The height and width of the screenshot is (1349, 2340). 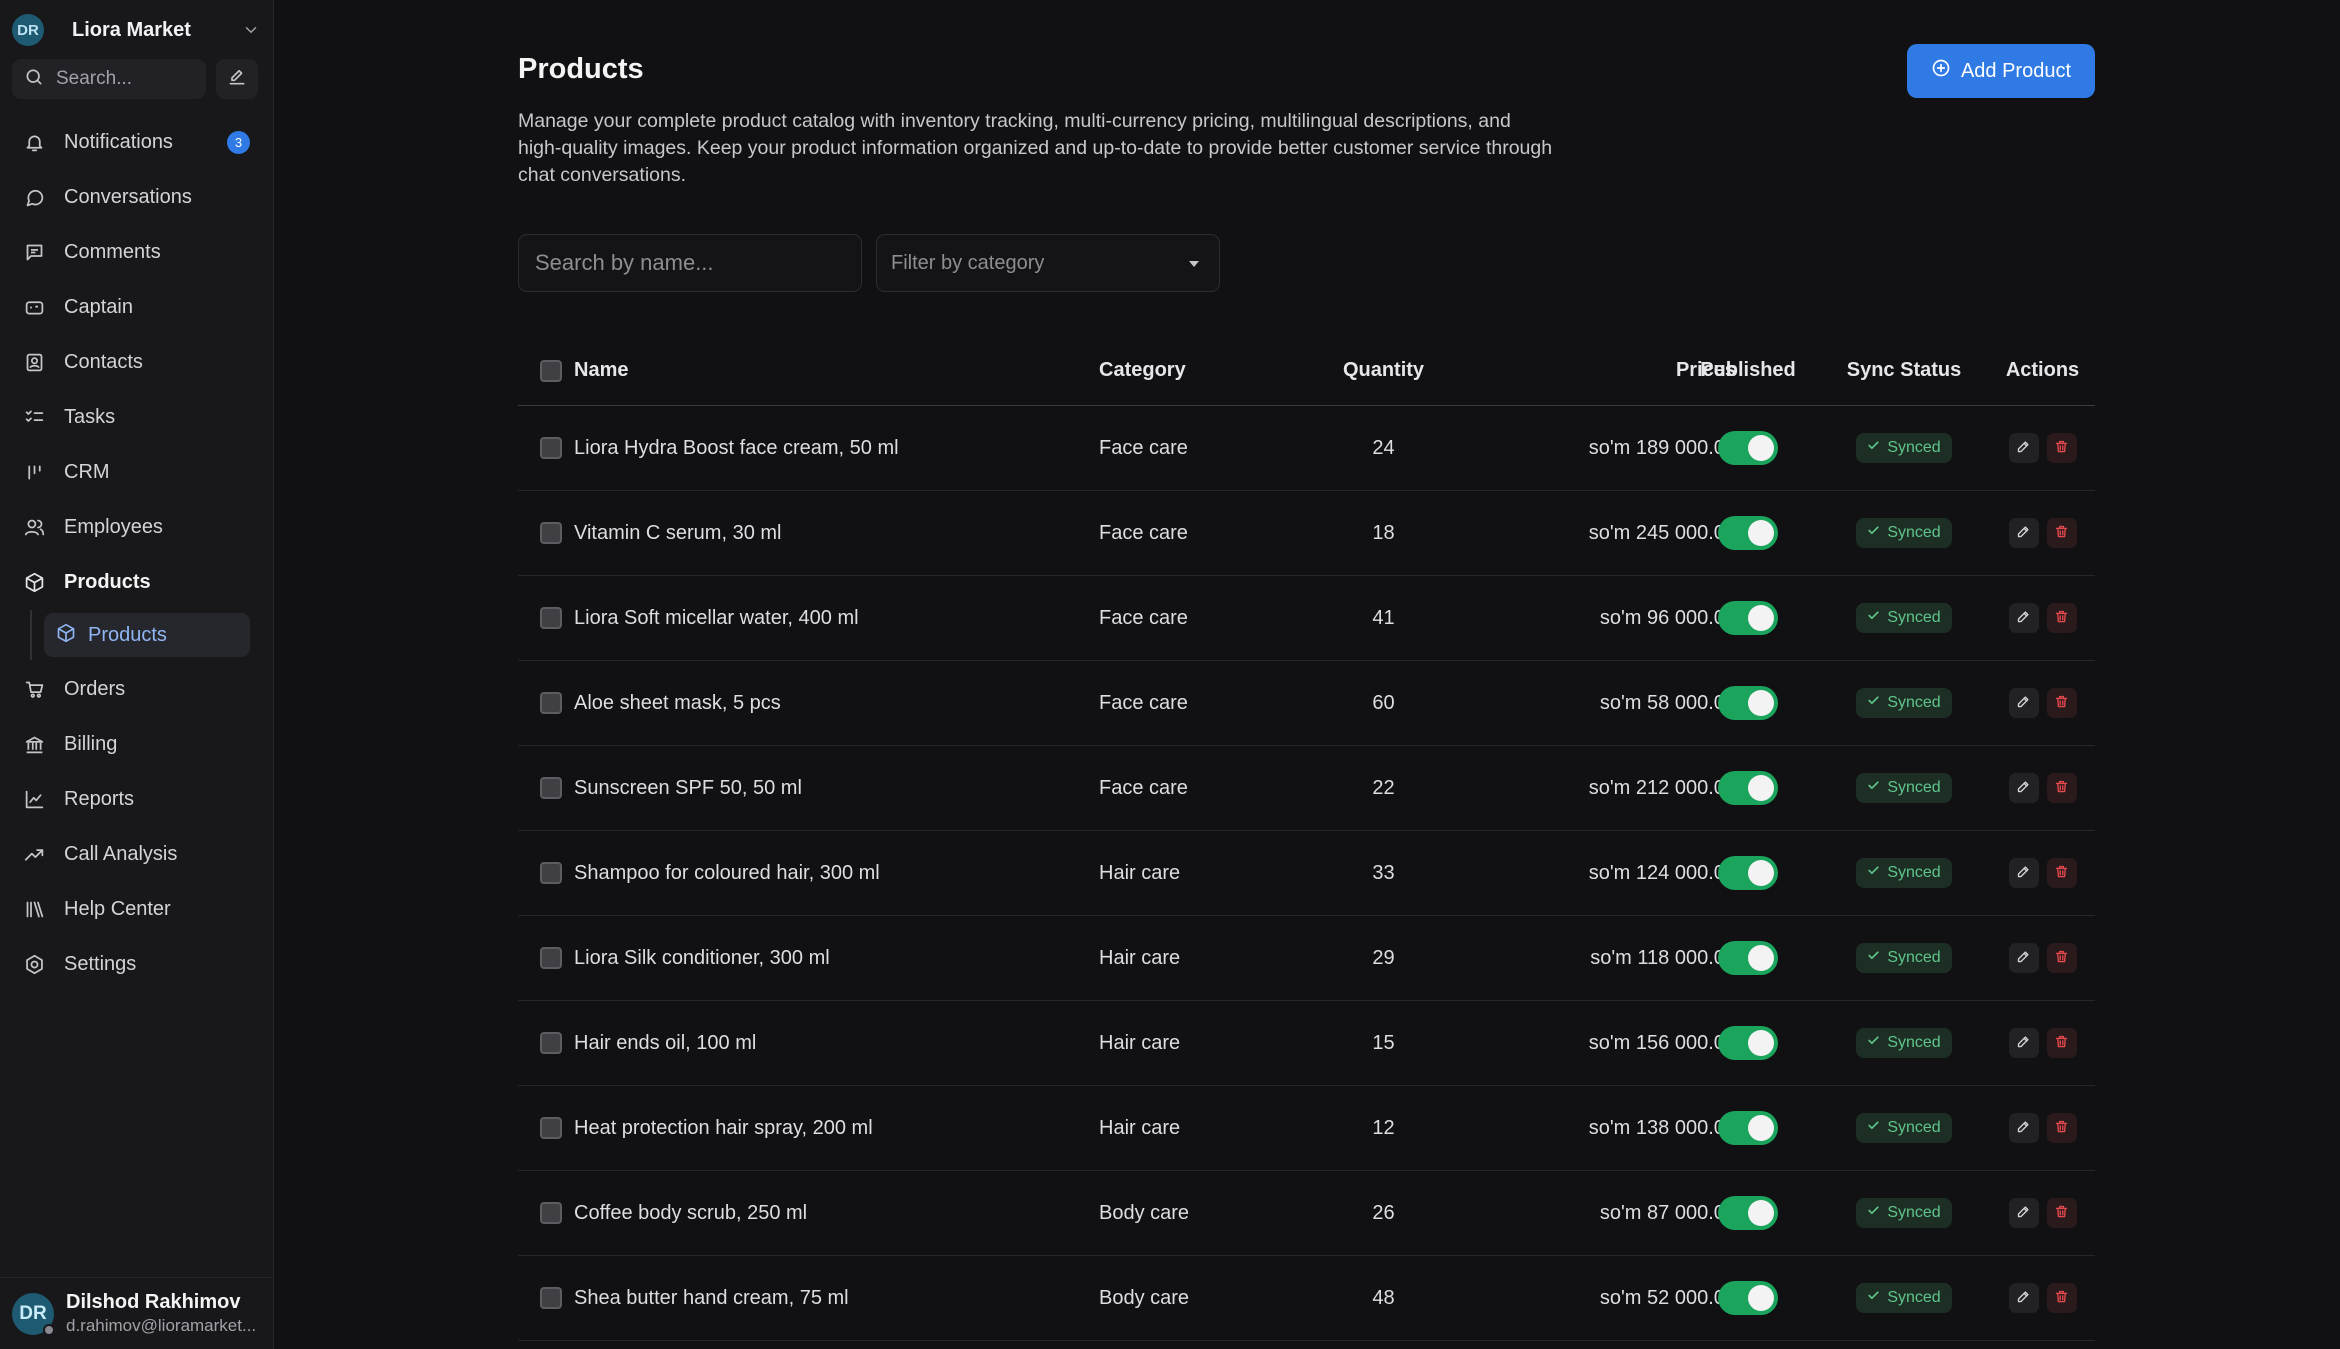 I want to click on add-product-button: Add Product, so click(x=2001, y=71).